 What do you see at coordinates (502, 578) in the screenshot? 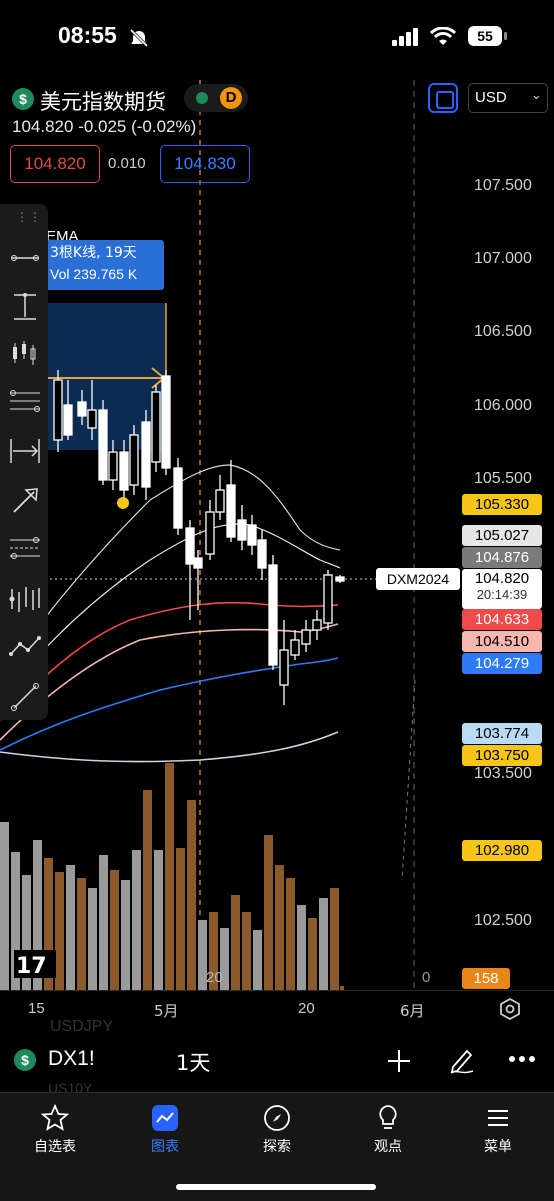
I see `current-price: 104.820` at bounding box center [502, 578].